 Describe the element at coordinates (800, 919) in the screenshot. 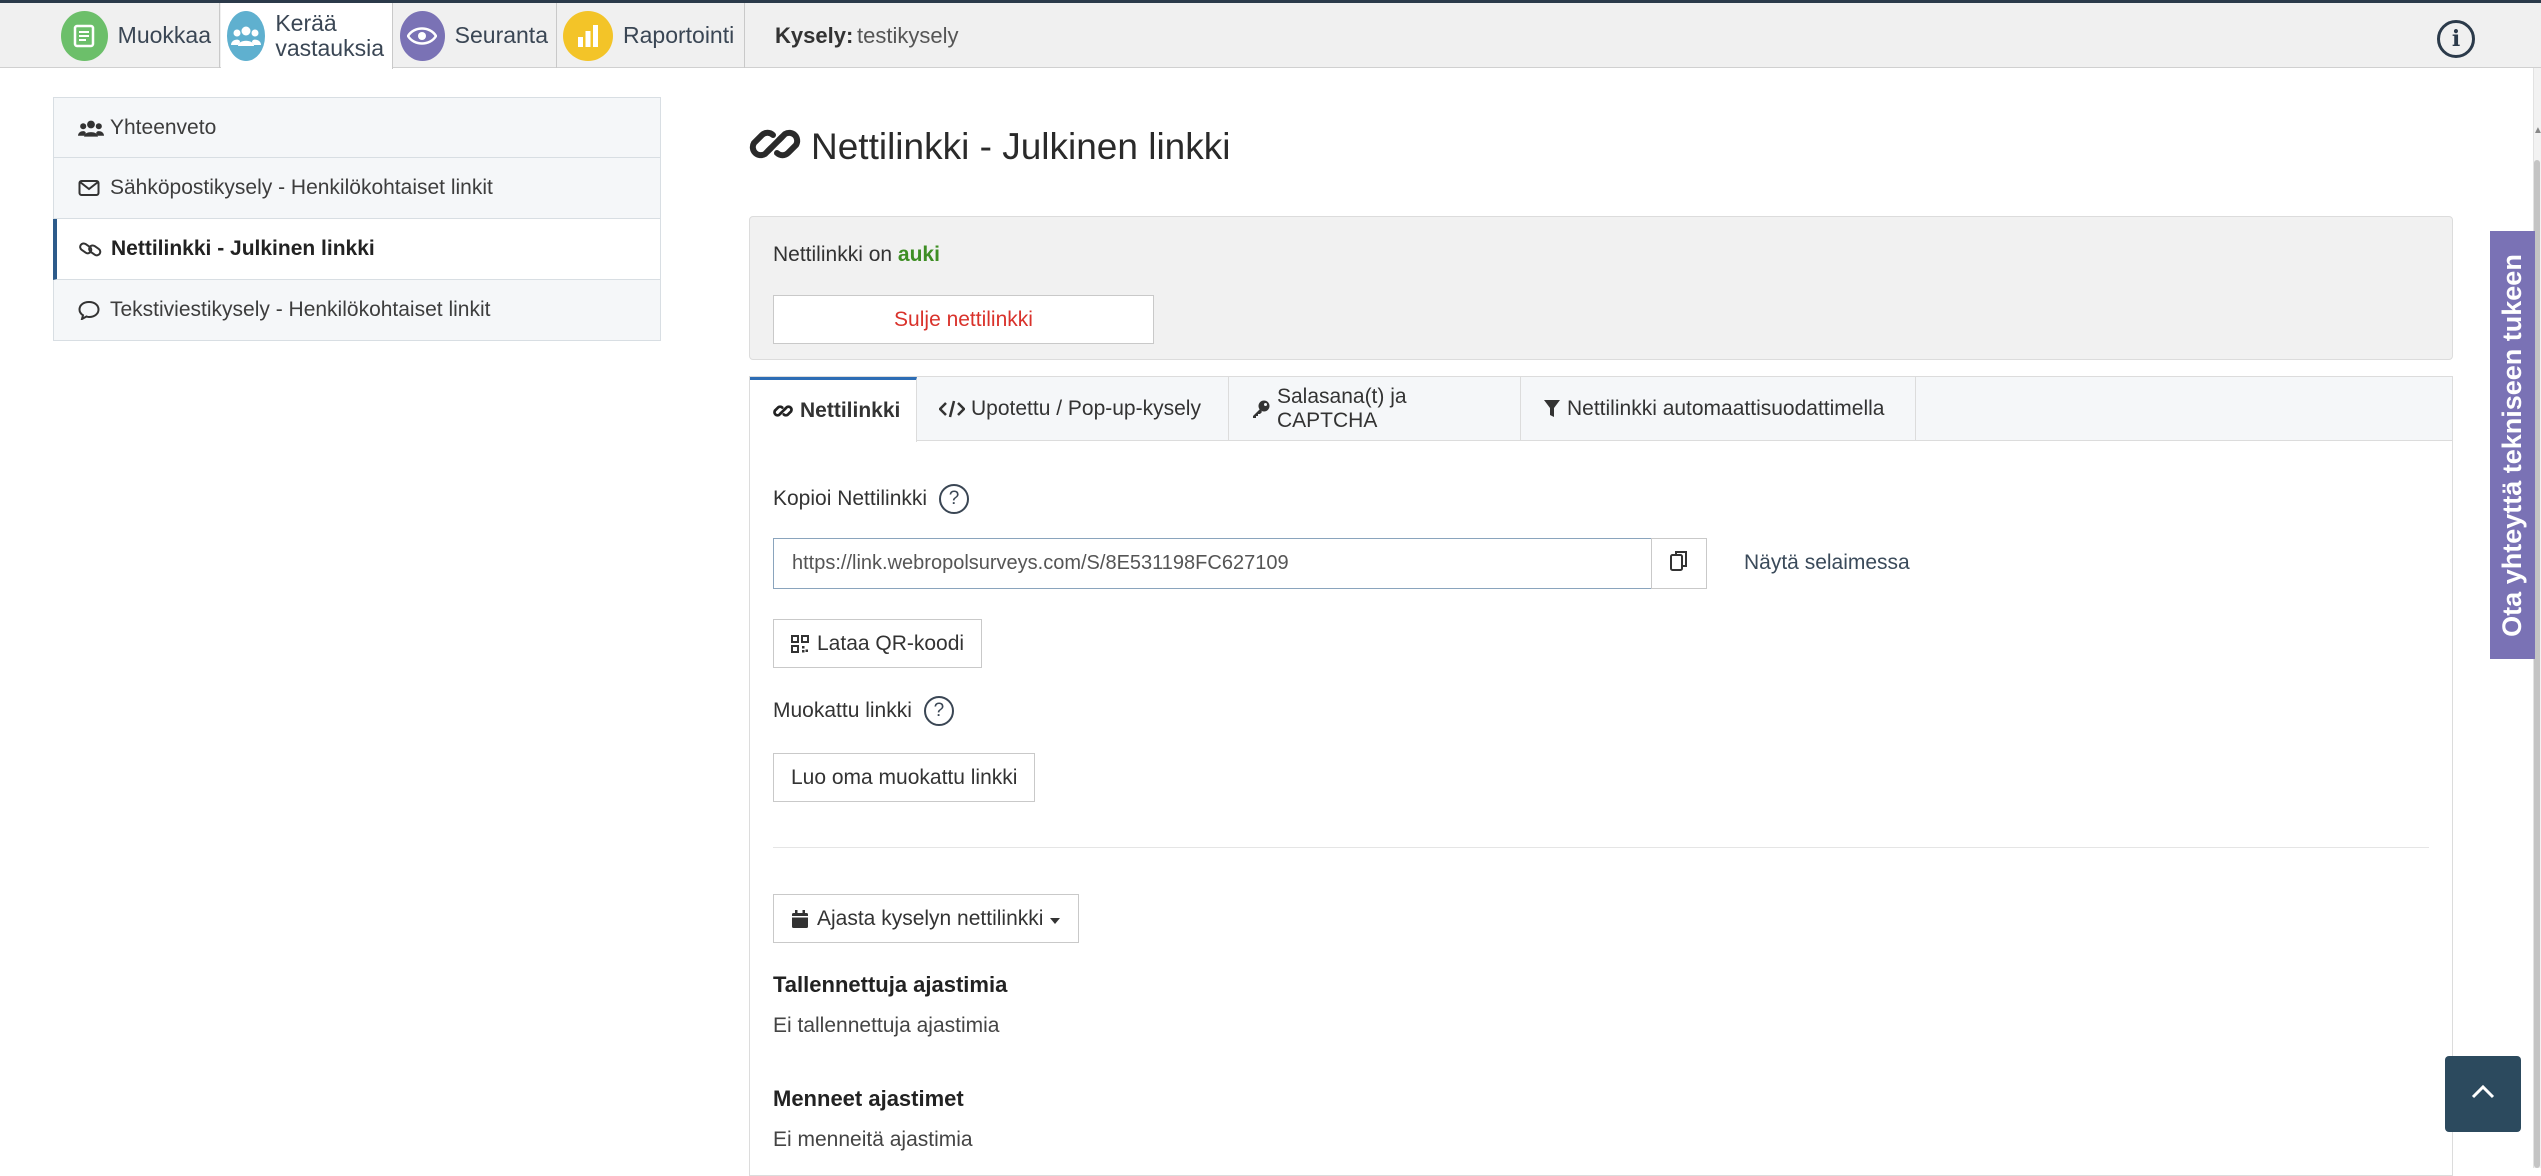

I see `calendar-icon` at that location.